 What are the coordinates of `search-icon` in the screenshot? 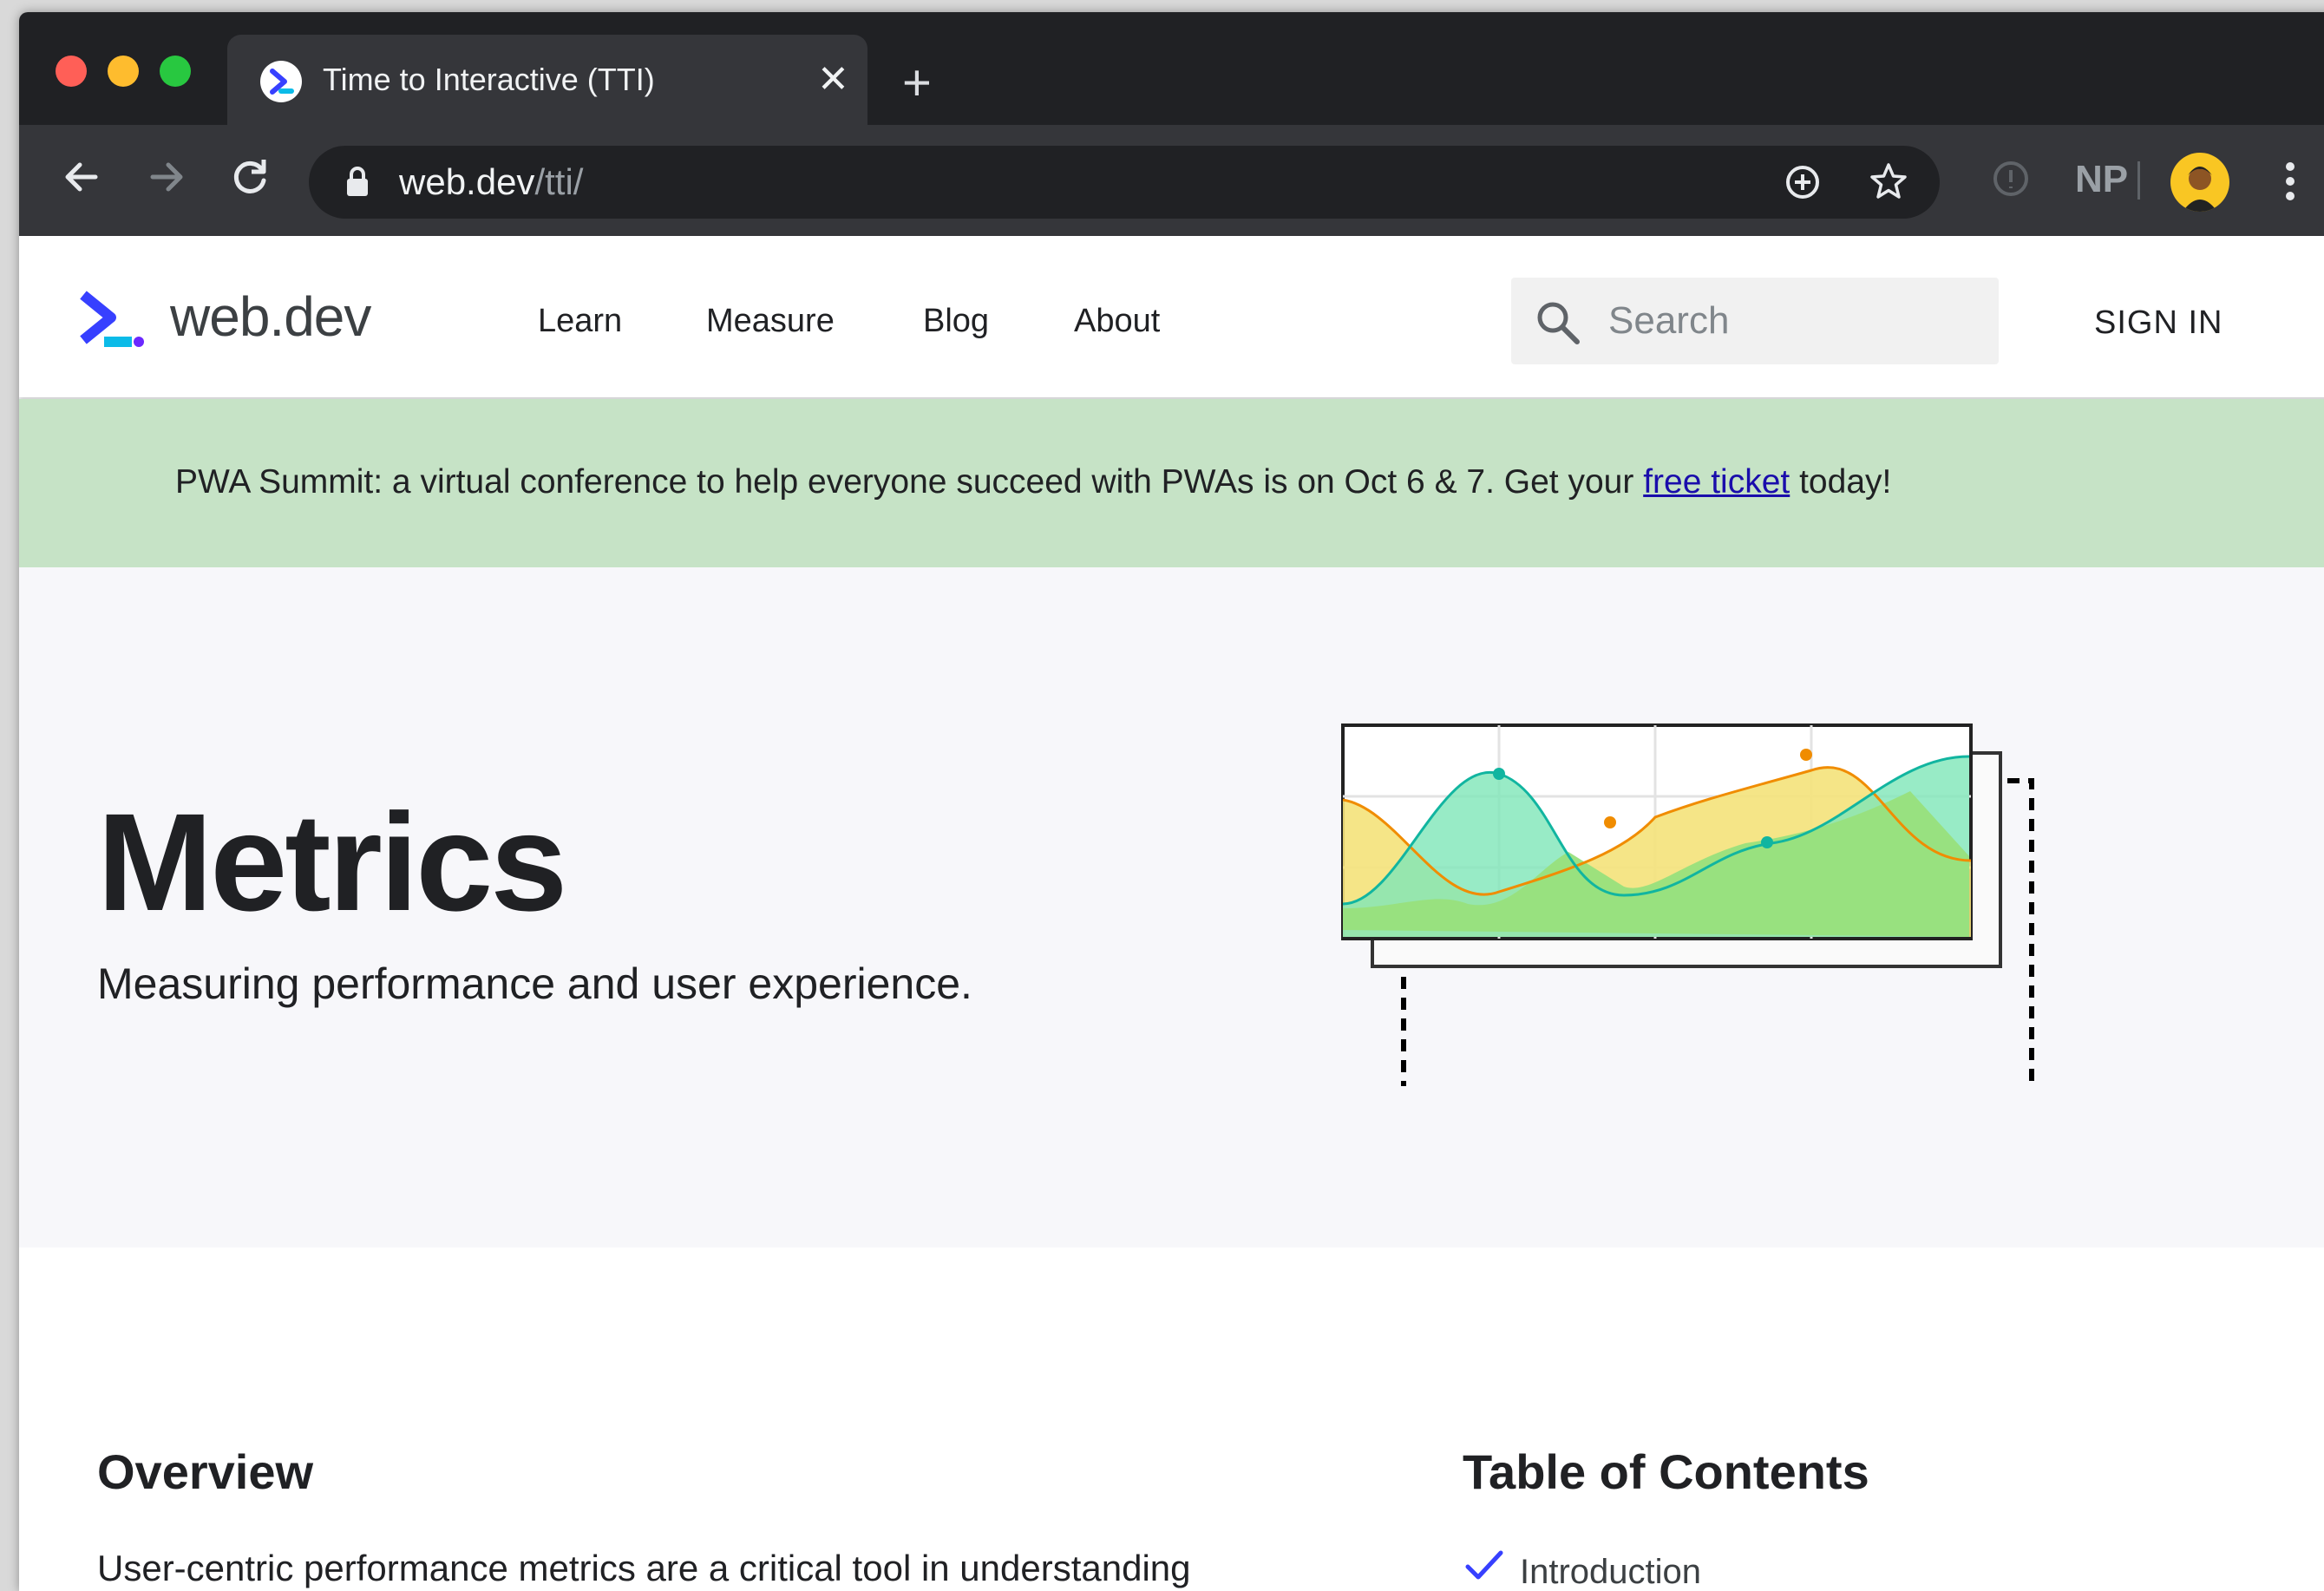 It's located at (1558, 325).